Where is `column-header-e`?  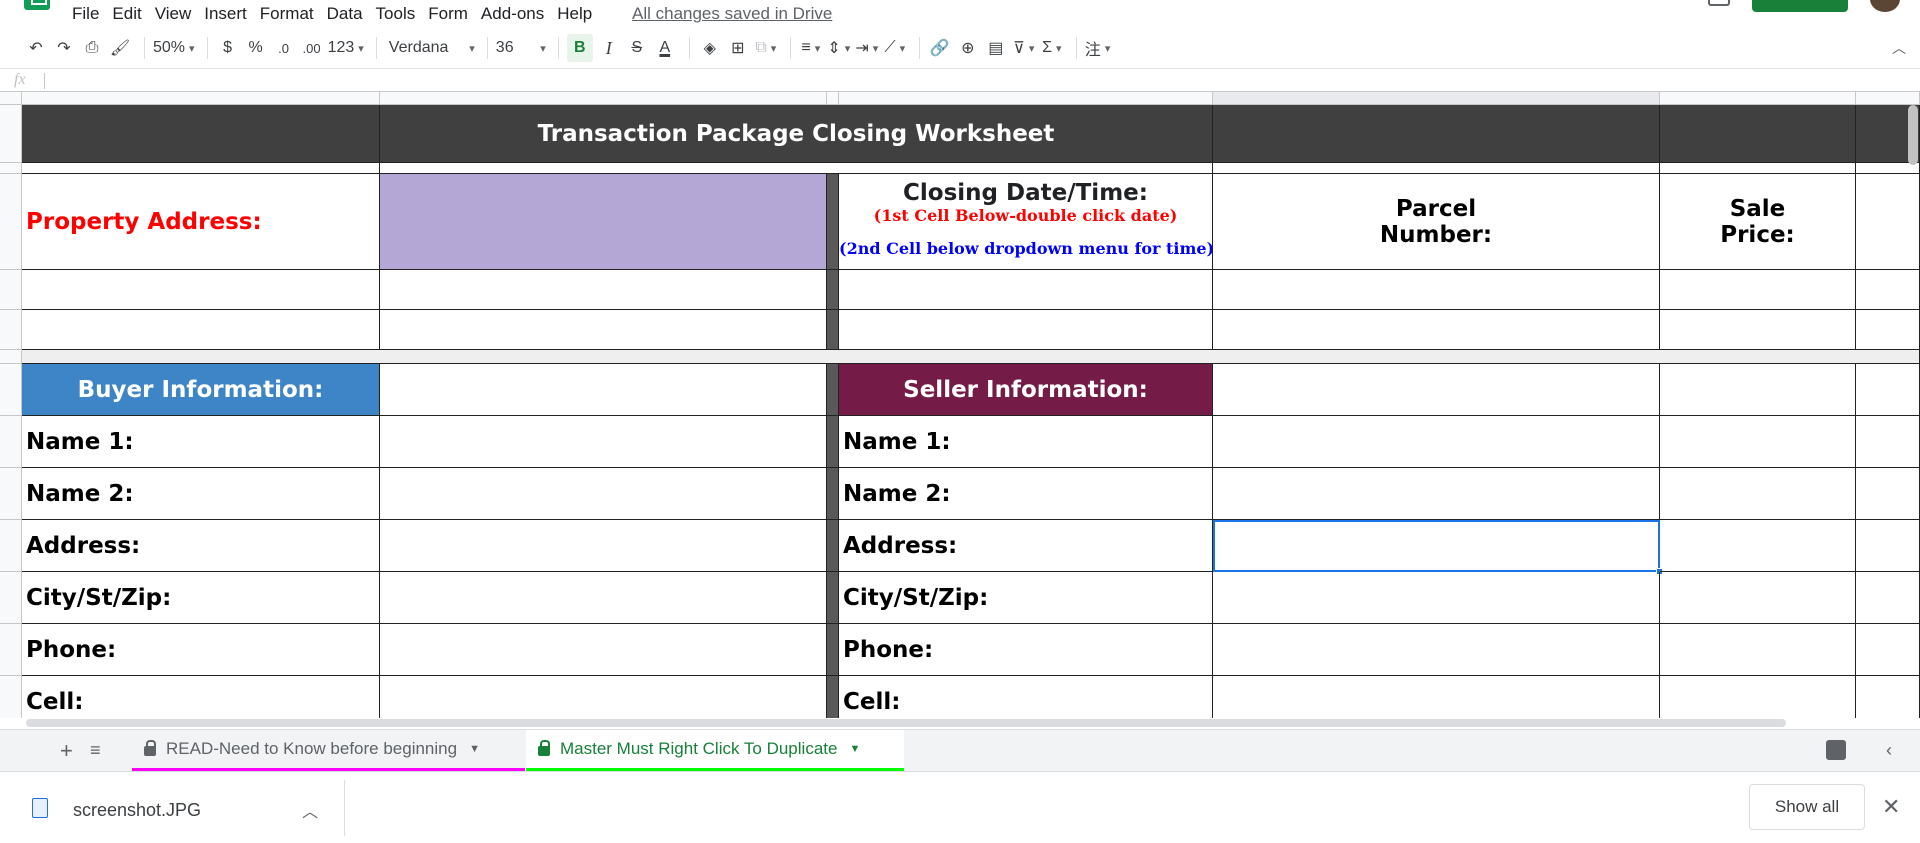
column-header-e is located at coordinates (1436, 98).